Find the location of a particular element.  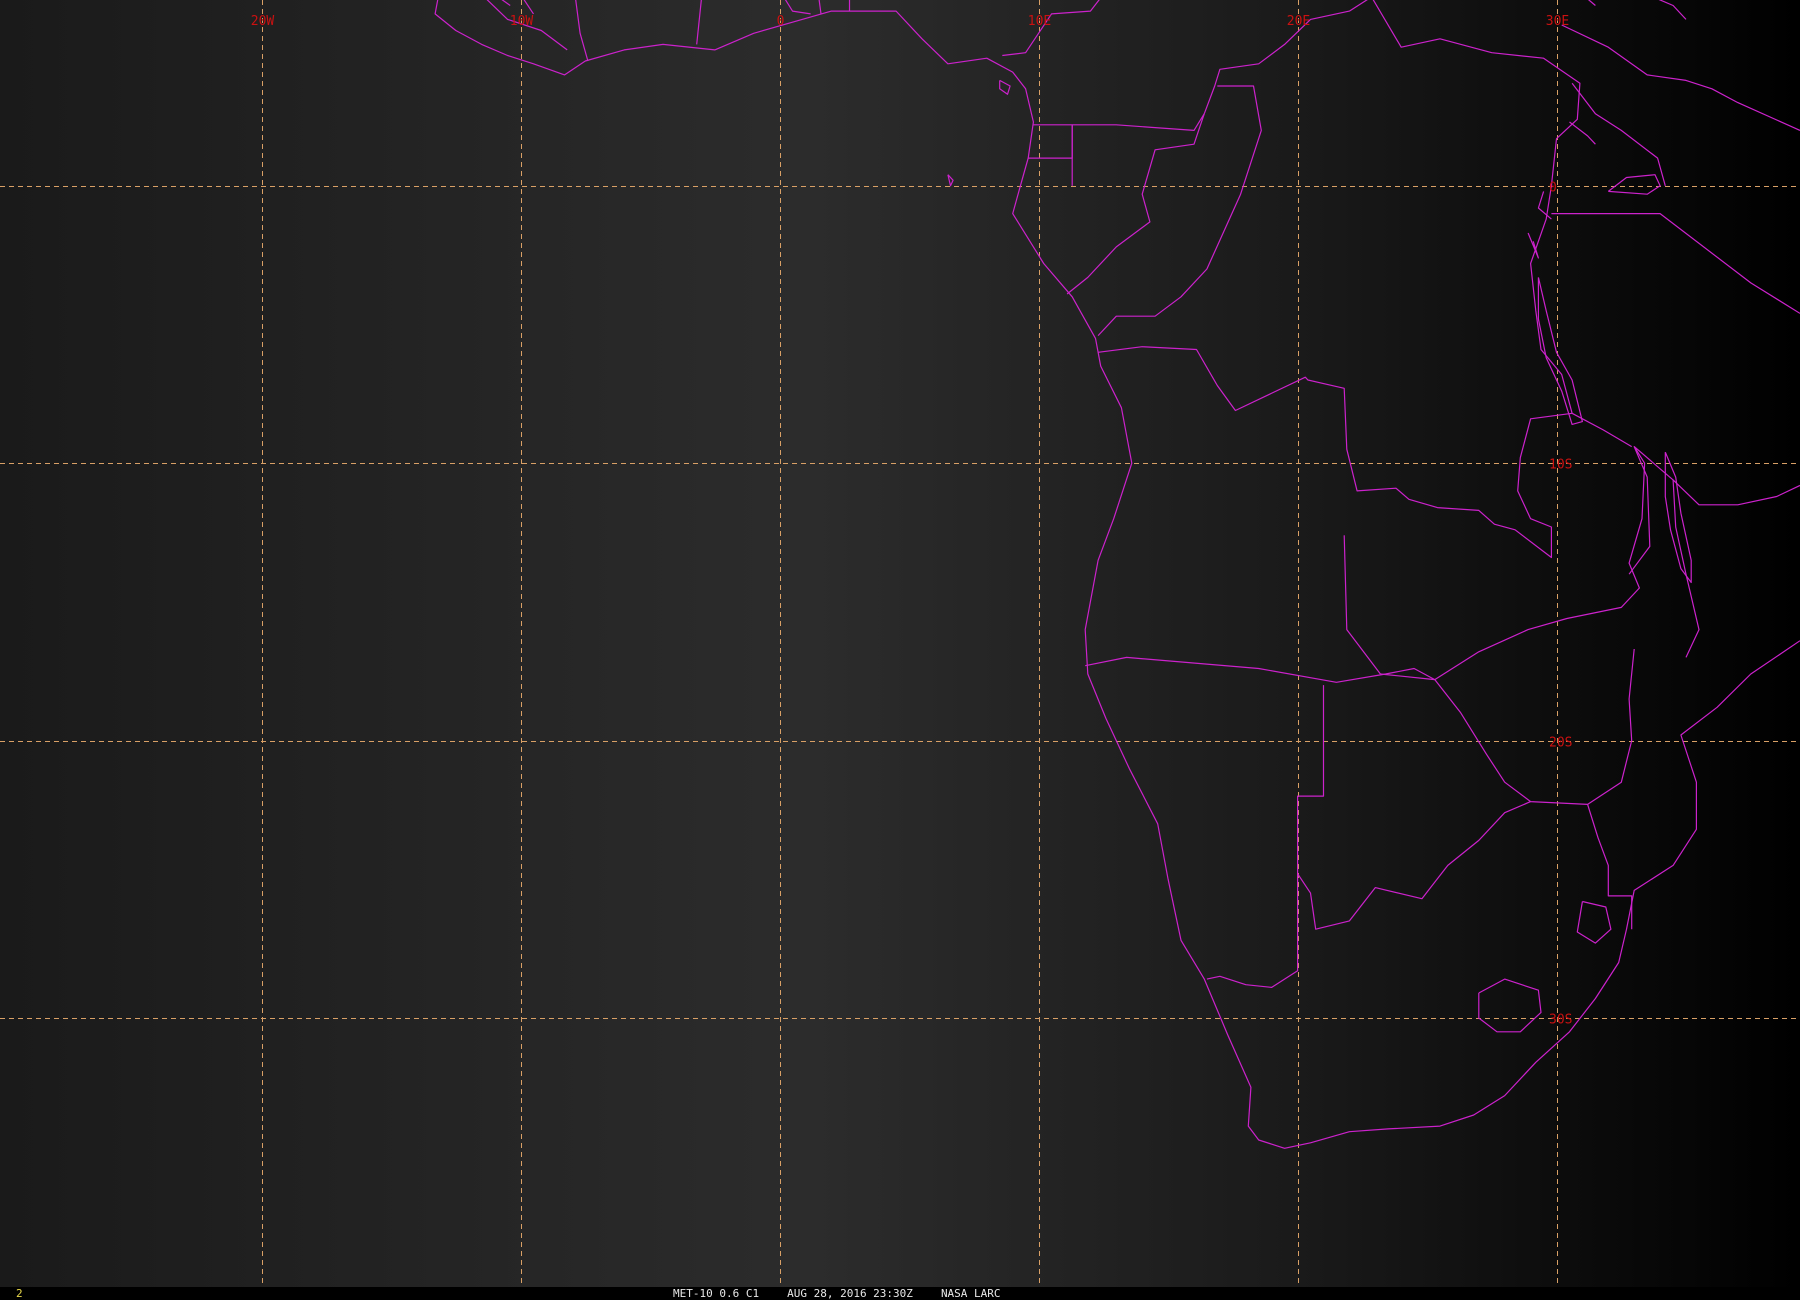

longitude-label: 0 is located at coordinates (781, 21).